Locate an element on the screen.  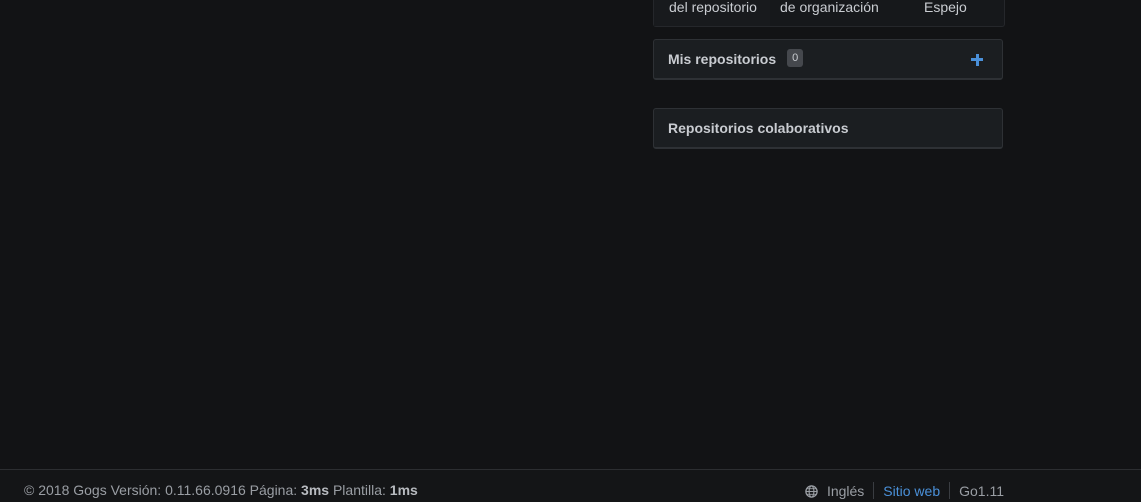
page-time: 3ms is located at coordinates (315, 490).